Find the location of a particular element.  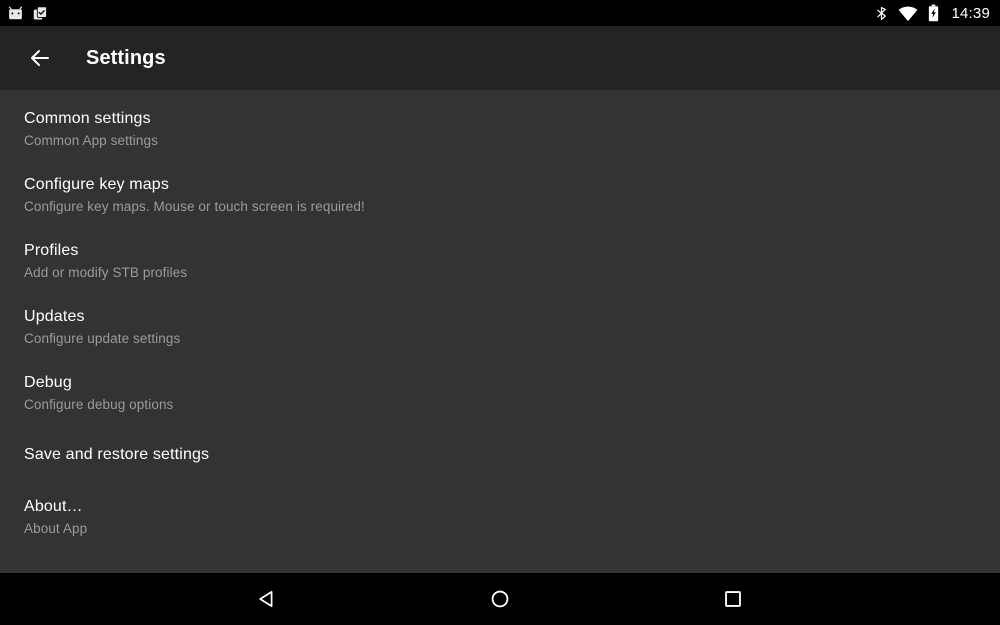

settings-item-updates: Updates Configure update settings is located at coordinates (500, 327).